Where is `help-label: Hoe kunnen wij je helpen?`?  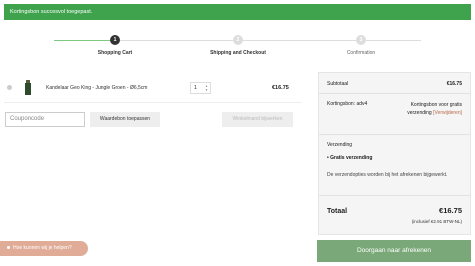 help-label: Hoe kunnen wij je helpen? is located at coordinates (42, 248).